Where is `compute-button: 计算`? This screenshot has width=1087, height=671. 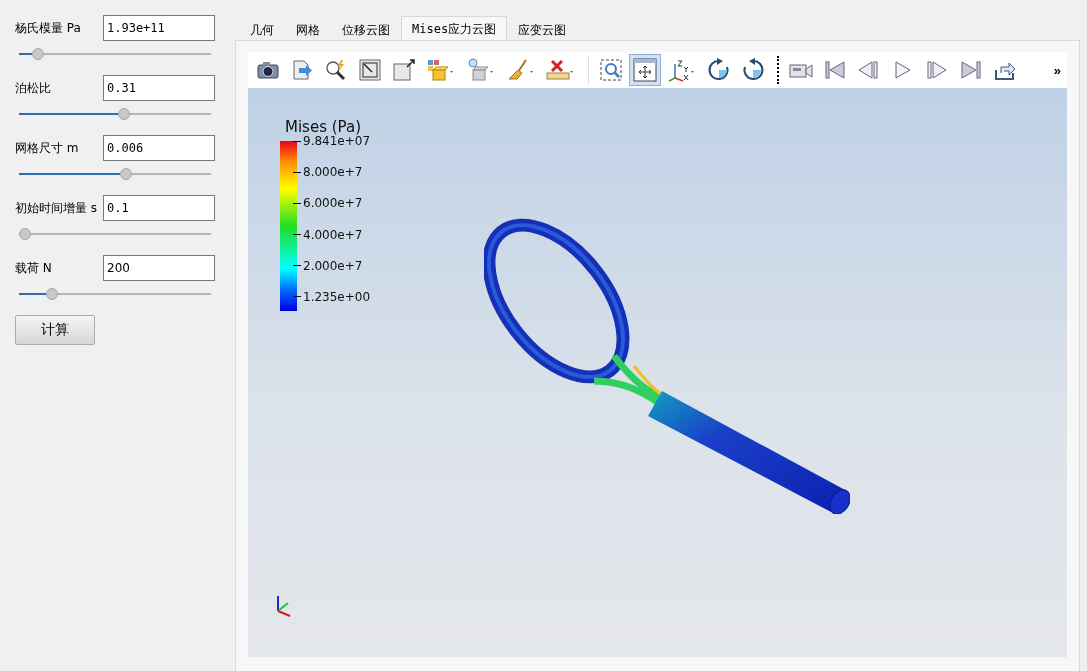 compute-button: 计算 is located at coordinates (55, 330).